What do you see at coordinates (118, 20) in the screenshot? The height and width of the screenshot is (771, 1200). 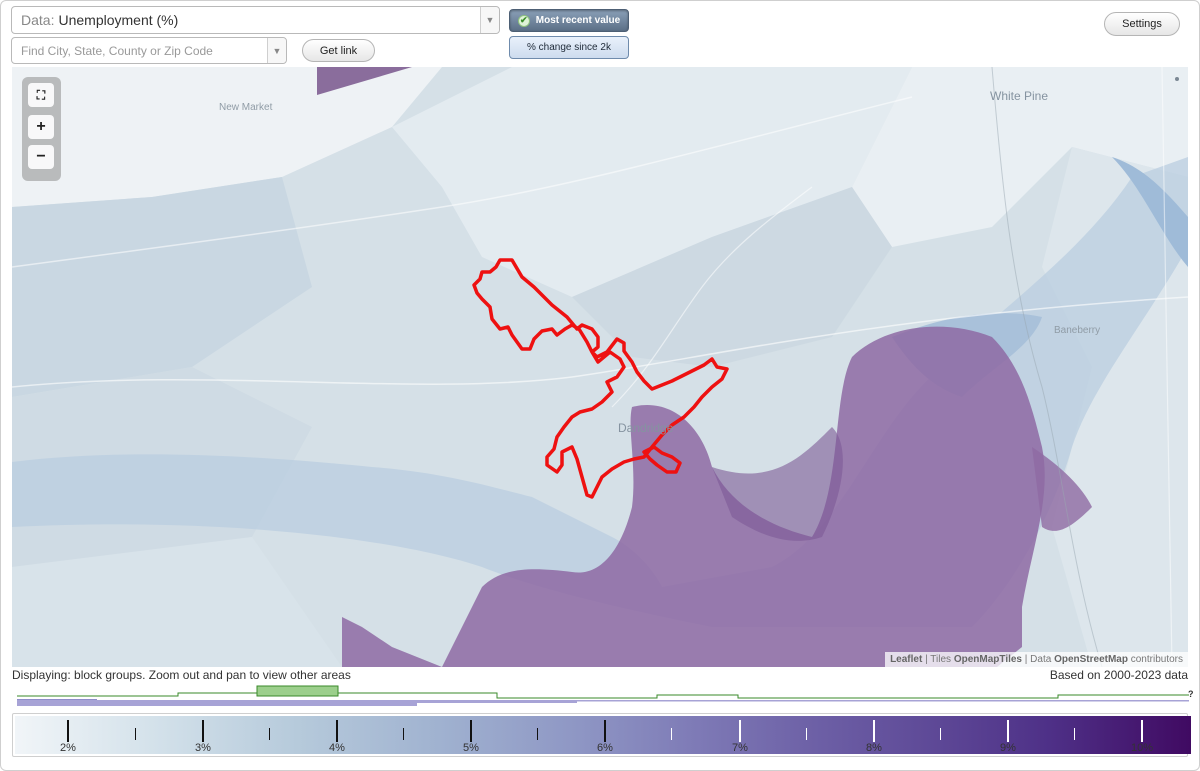 I see `data-select-value: Unemployment (%)` at bounding box center [118, 20].